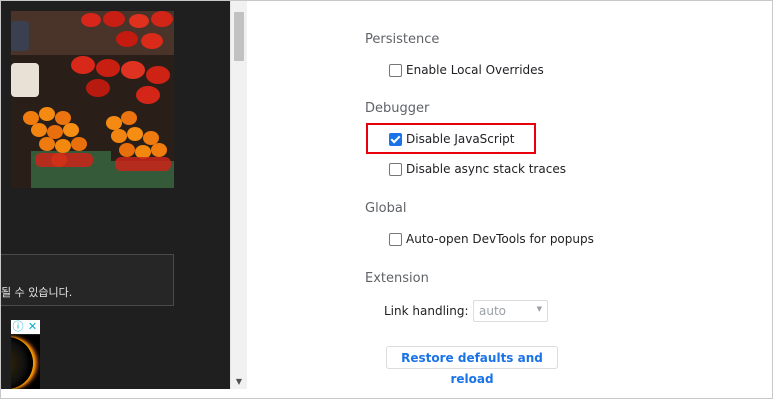  What do you see at coordinates (386, 208) in the screenshot?
I see `section-title-global: Global` at bounding box center [386, 208].